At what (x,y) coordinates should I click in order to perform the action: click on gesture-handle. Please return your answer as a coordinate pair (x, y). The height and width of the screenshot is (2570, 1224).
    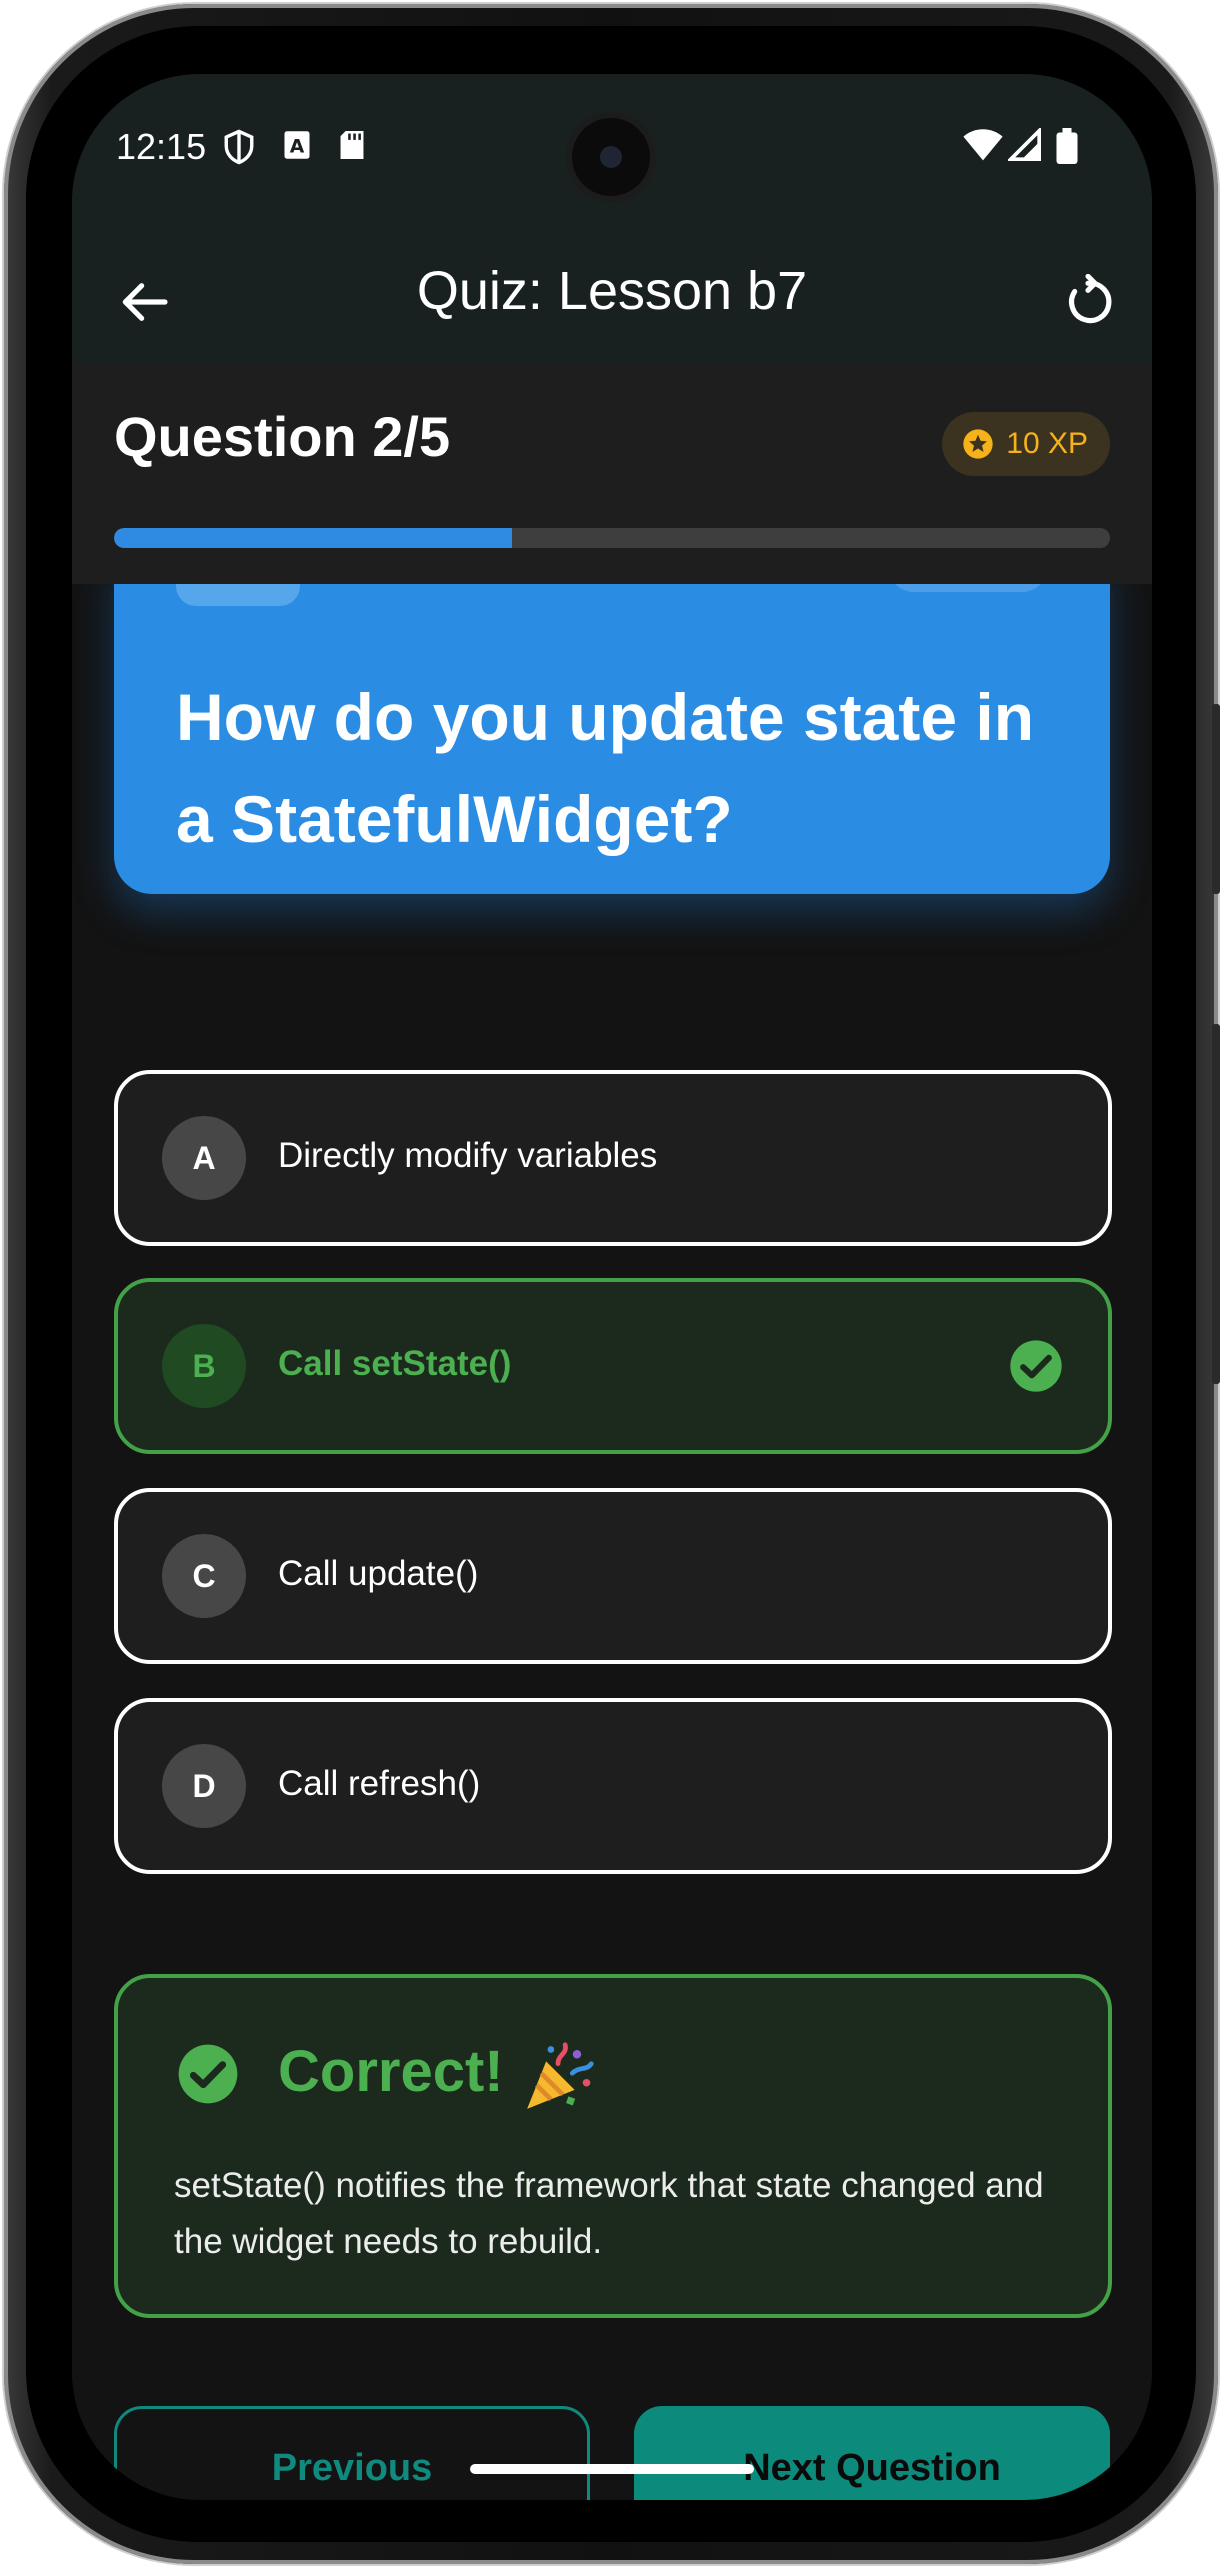
    Looking at the image, I should click on (612, 2469).